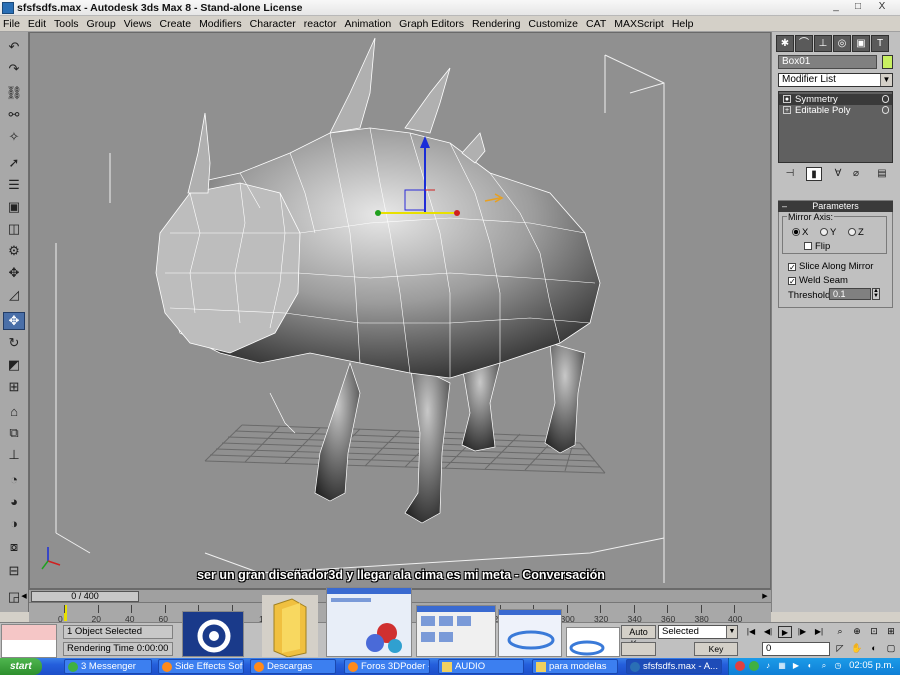 This screenshot has width=900, height=675. I want to click on quick-render-icon: ◑, so click(14, 523).